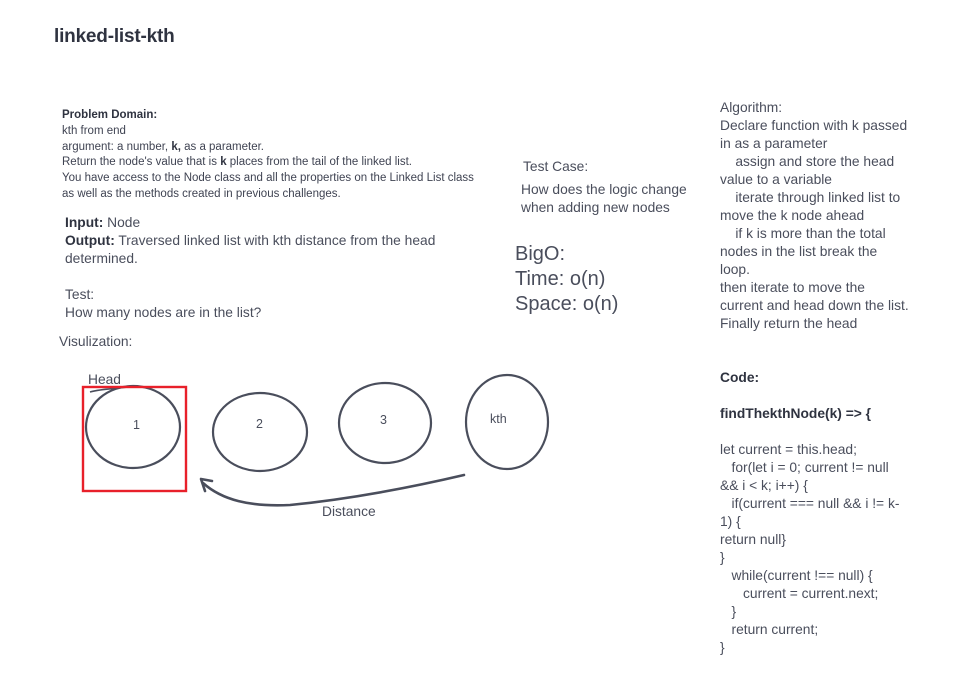  I want to click on node-3-label: 3, so click(383, 420).